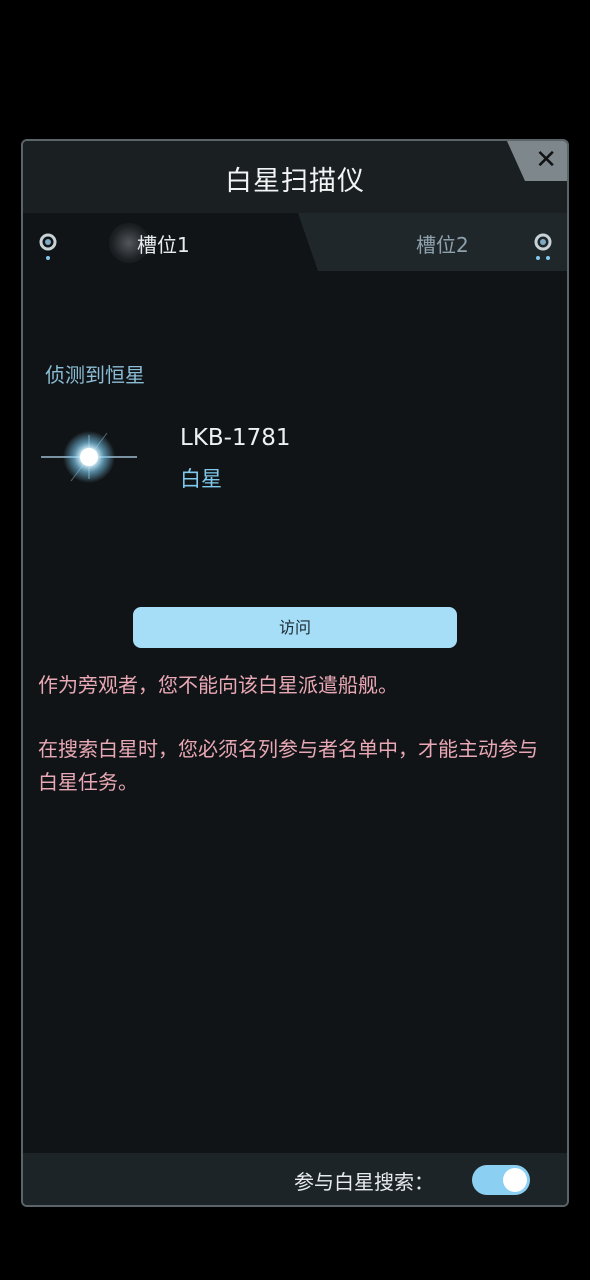  What do you see at coordinates (201, 479) in the screenshot?
I see `star-type: 白星` at bounding box center [201, 479].